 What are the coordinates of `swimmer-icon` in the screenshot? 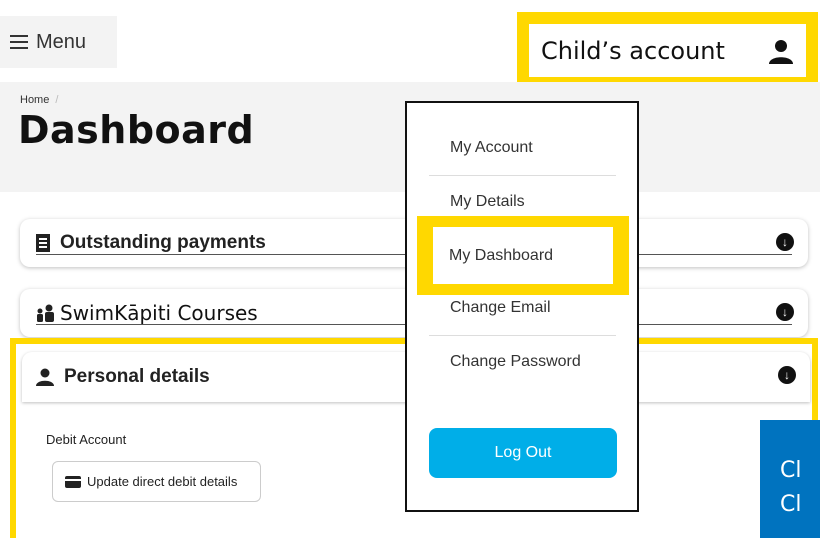 It's located at (45, 313).